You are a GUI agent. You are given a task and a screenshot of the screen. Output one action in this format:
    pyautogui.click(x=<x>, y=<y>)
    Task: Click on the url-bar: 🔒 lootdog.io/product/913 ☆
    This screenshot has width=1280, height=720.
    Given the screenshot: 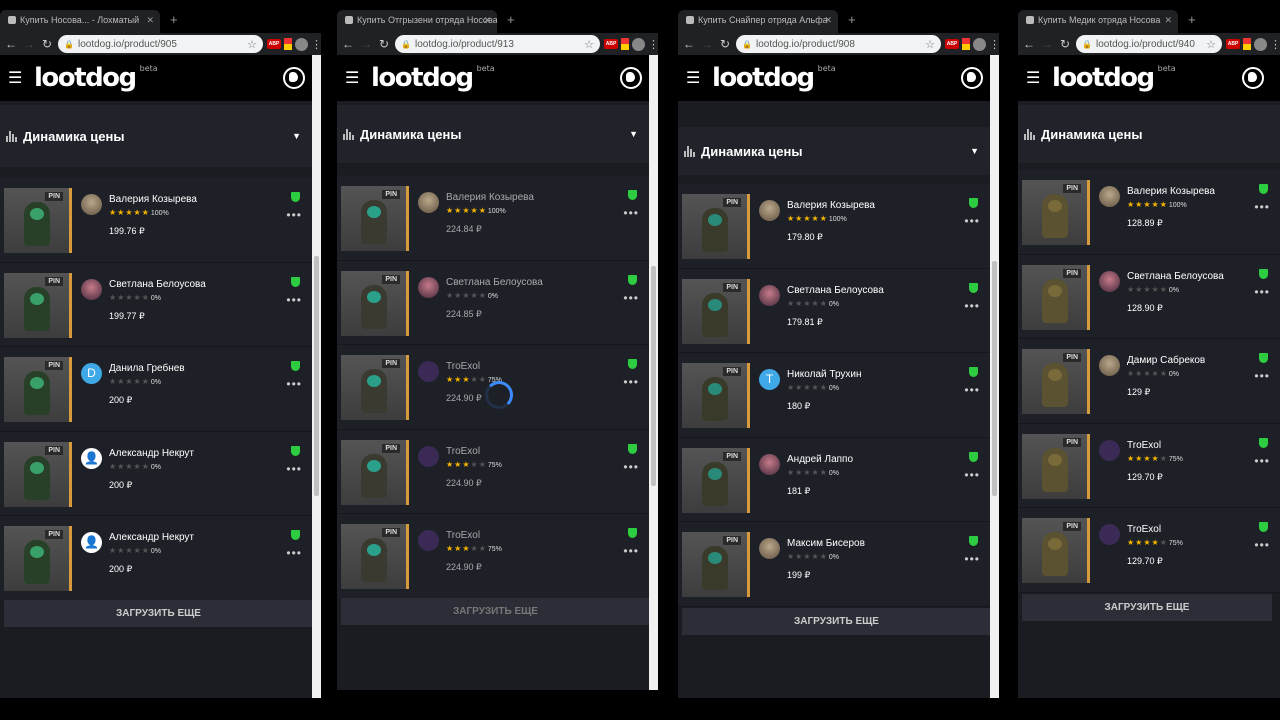 What is the action you would take?
    pyautogui.click(x=497, y=44)
    